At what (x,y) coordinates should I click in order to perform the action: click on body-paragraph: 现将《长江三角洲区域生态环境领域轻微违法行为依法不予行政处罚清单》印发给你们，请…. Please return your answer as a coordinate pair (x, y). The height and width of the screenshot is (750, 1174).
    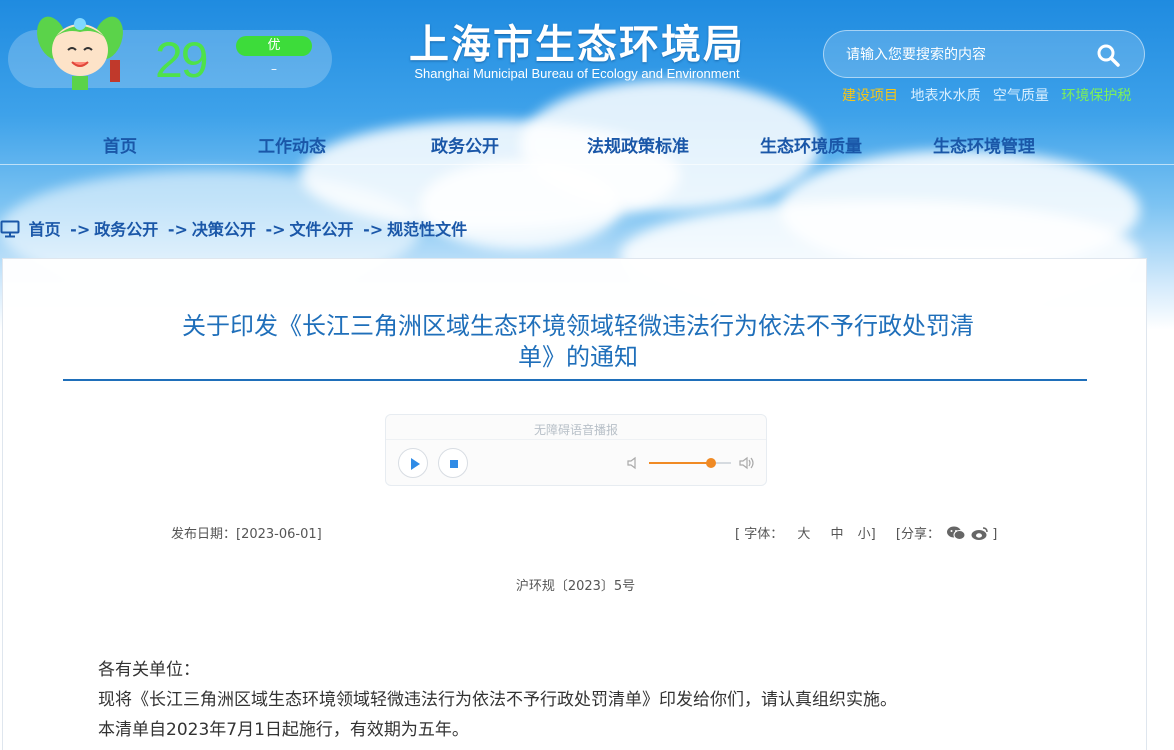
    Looking at the image, I should click on (497, 700).